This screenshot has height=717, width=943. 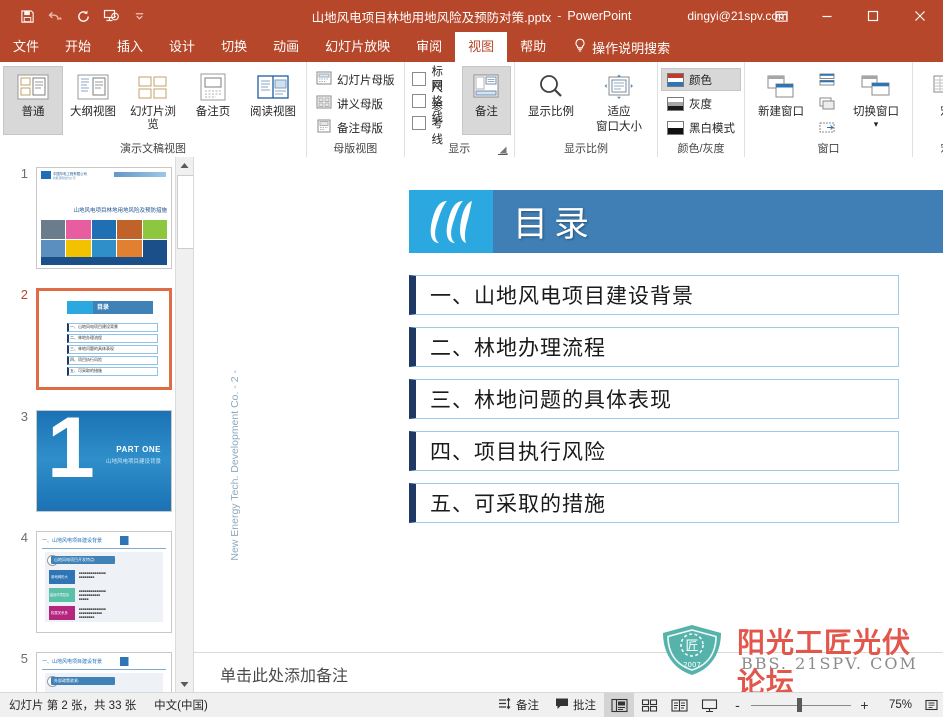 What do you see at coordinates (864, 705) in the screenshot?
I see `zoom-in-button: +` at bounding box center [864, 705].